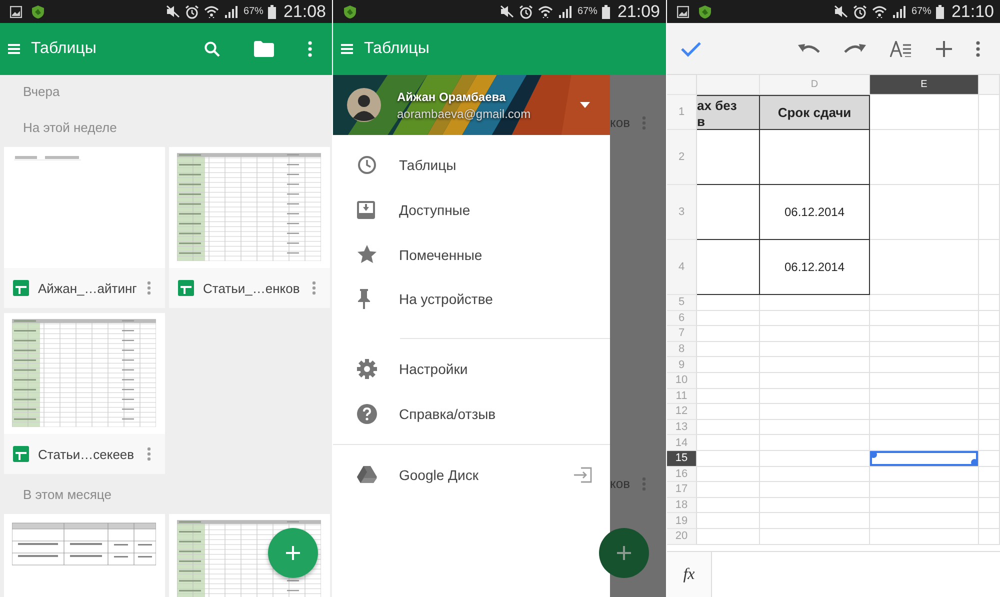 The image size is (1000, 597). Describe the element at coordinates (367, 369) in the screenshot. I see `settings-icon` at that location.